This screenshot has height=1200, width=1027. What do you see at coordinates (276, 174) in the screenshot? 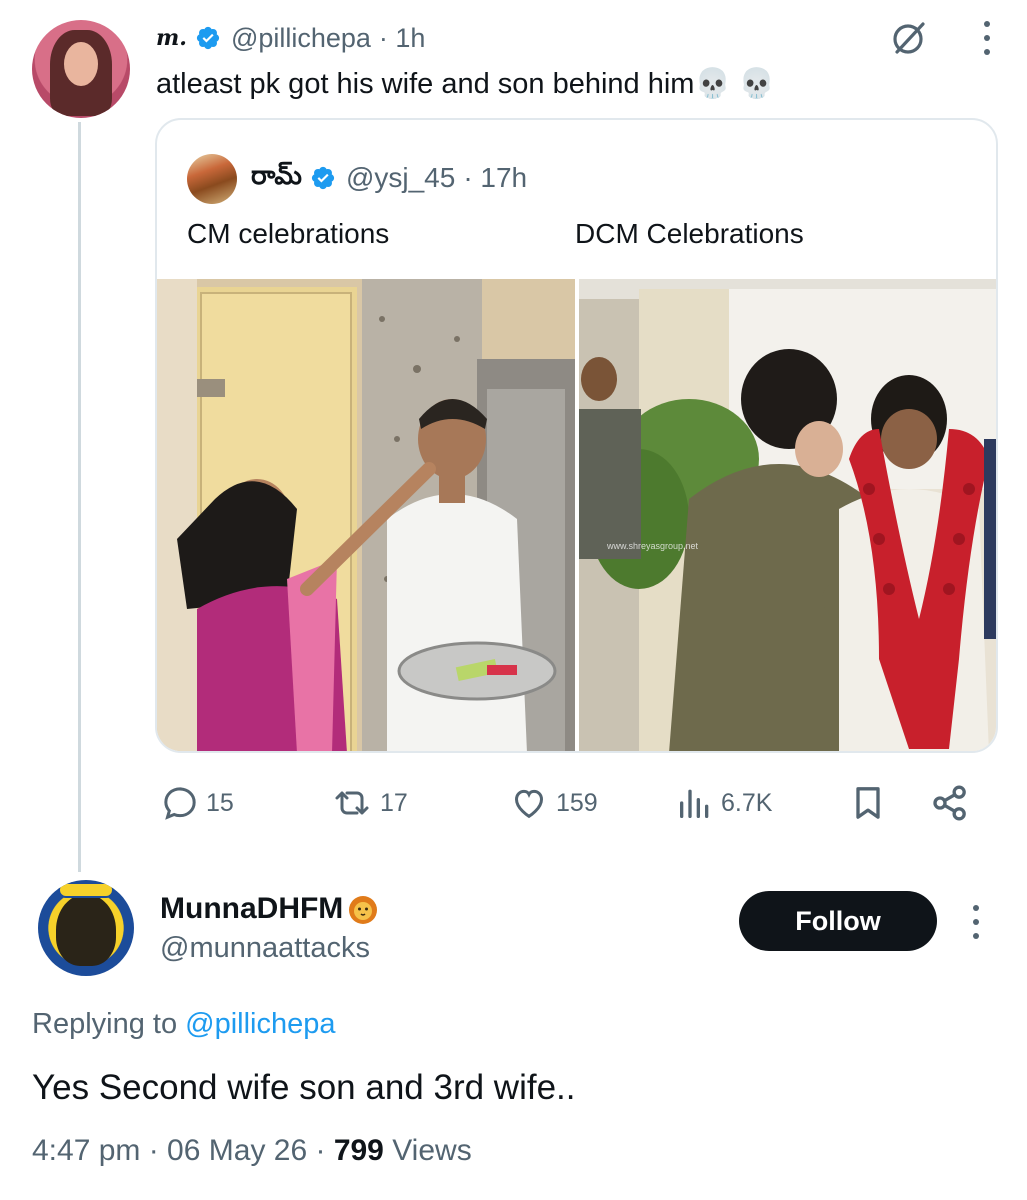
I see `display-name: రామ్` at bounding box center [276, 174].